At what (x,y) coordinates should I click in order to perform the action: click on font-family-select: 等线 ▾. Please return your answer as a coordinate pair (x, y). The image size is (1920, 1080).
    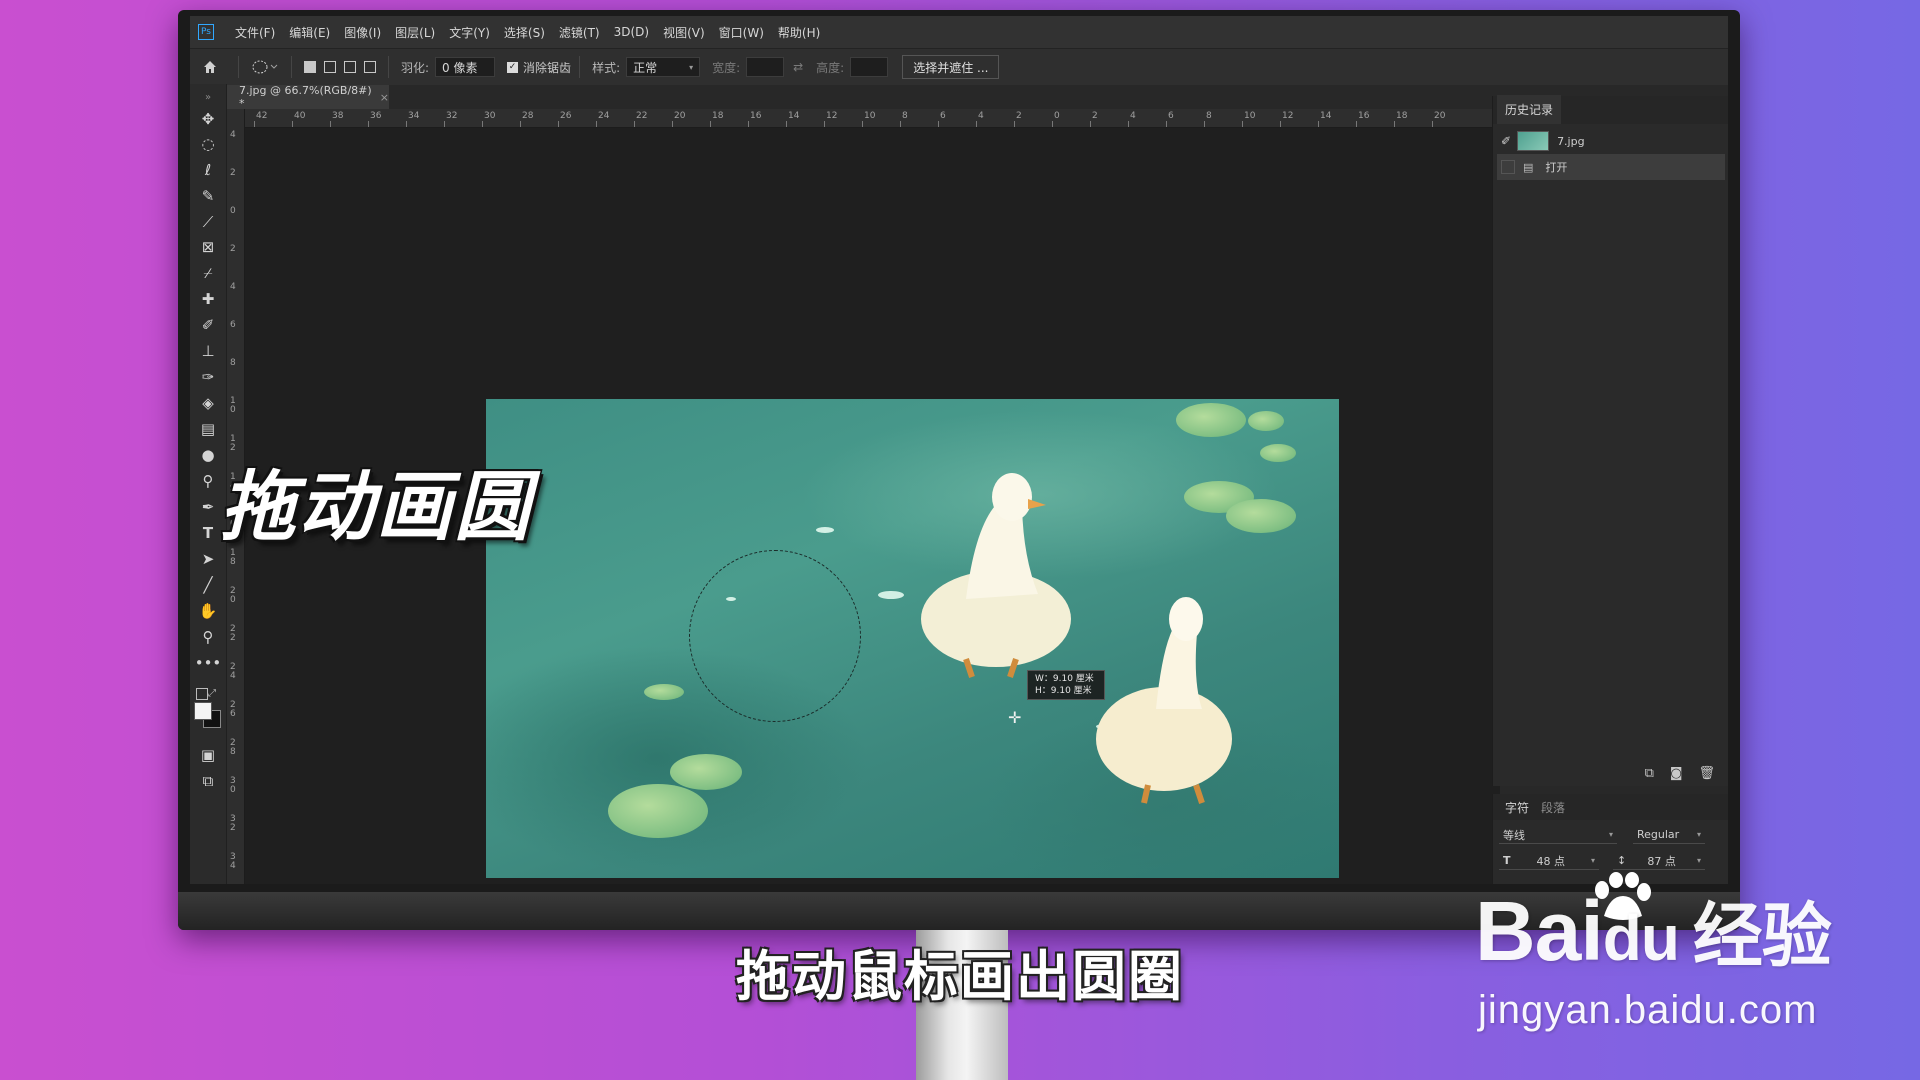
    Looking at the image, I should click on (1558, 835).